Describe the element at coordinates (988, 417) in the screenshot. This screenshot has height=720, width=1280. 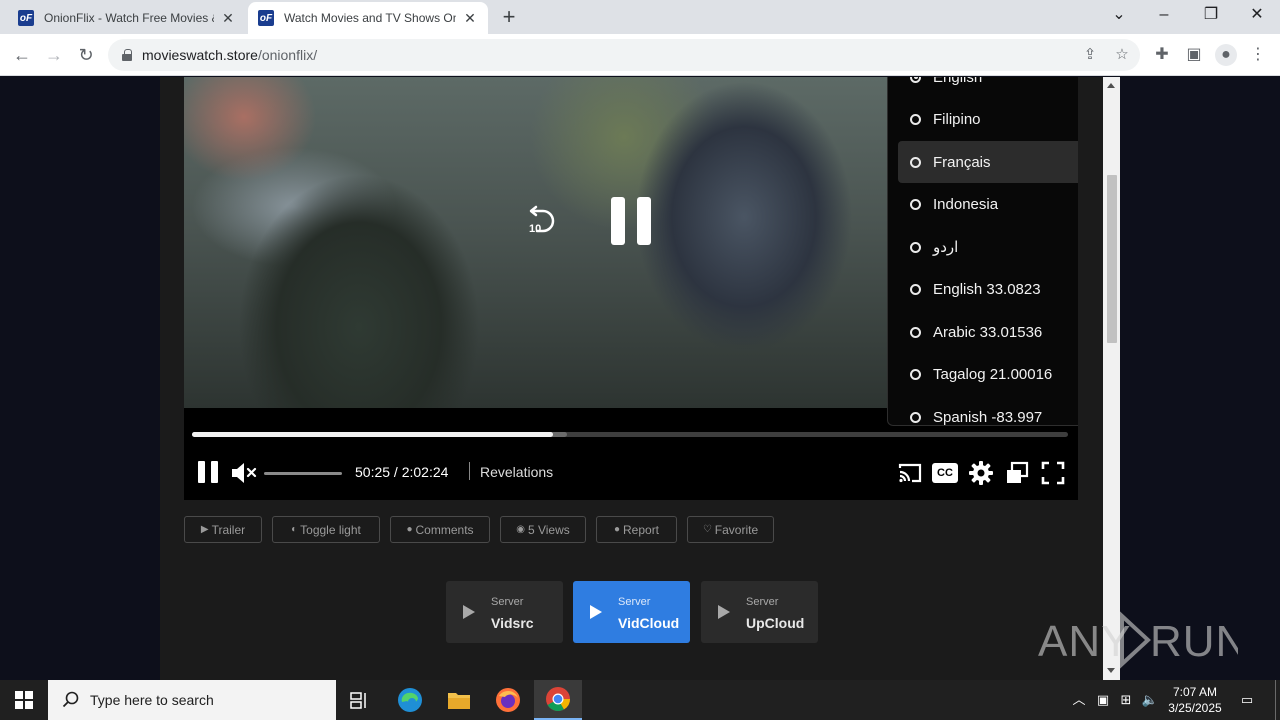
I see `subtitle-option-label: Spanish -83.997` at that location.